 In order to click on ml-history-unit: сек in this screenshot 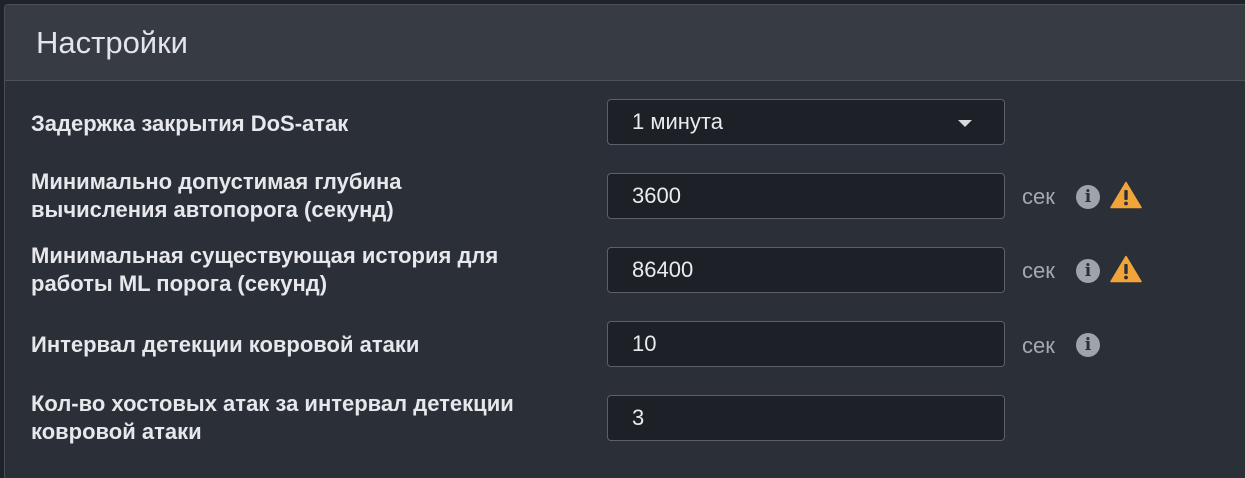, I will do `click(1038, 270)`.